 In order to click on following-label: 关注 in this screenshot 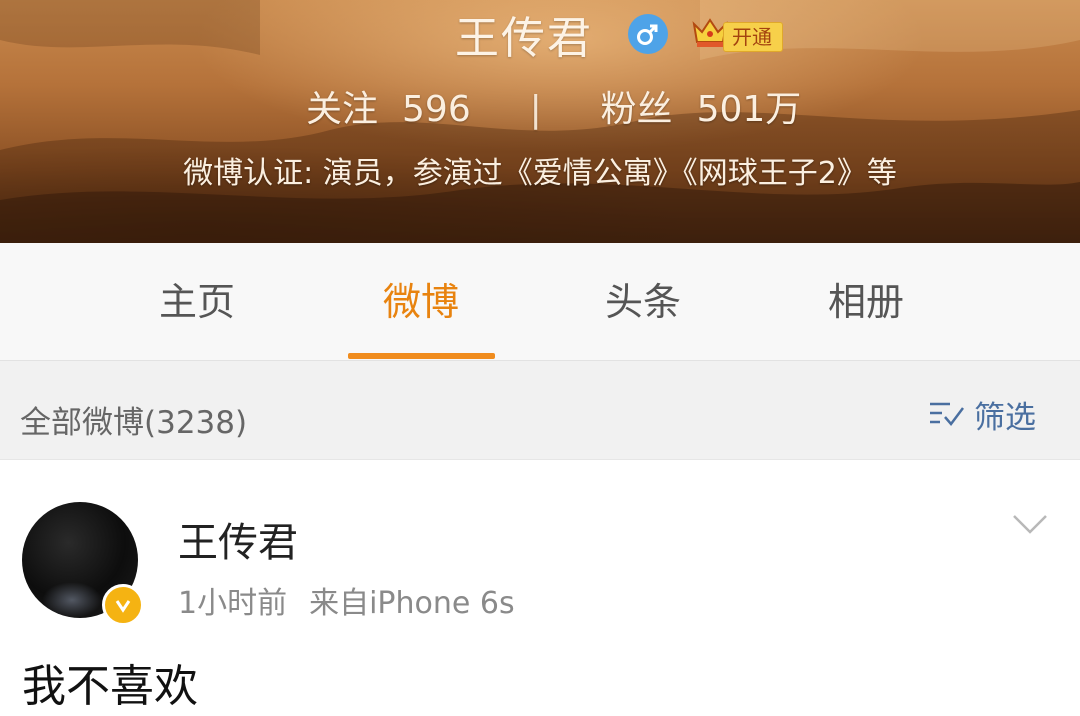, I will do `click(342, 109)`.